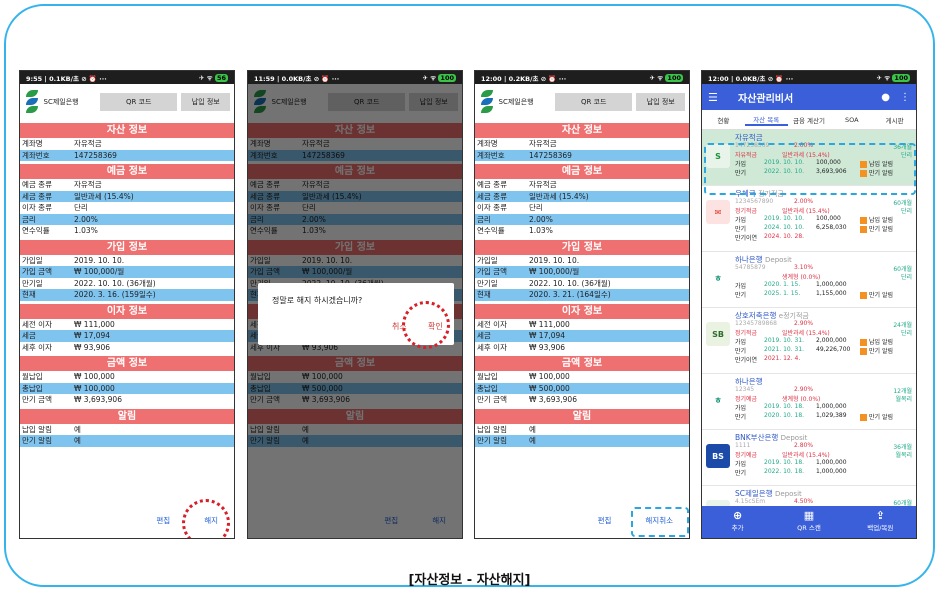  Describe the element at coordinates (492, 184) in the screenshot. I see `field-label: 예금 종류` at that location.